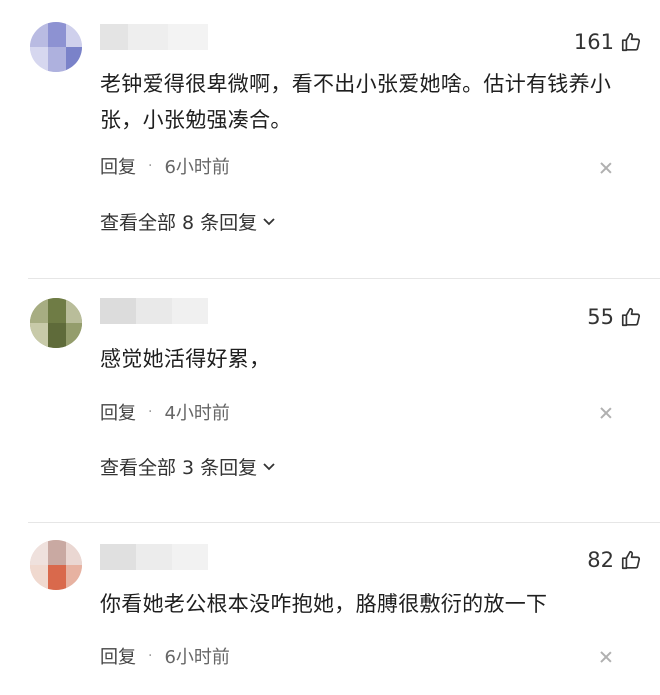  What do you see at coordinates (197, 413) in the screenshot?
I see `comment-time: 4小时前` at bounding box center [197, 413].